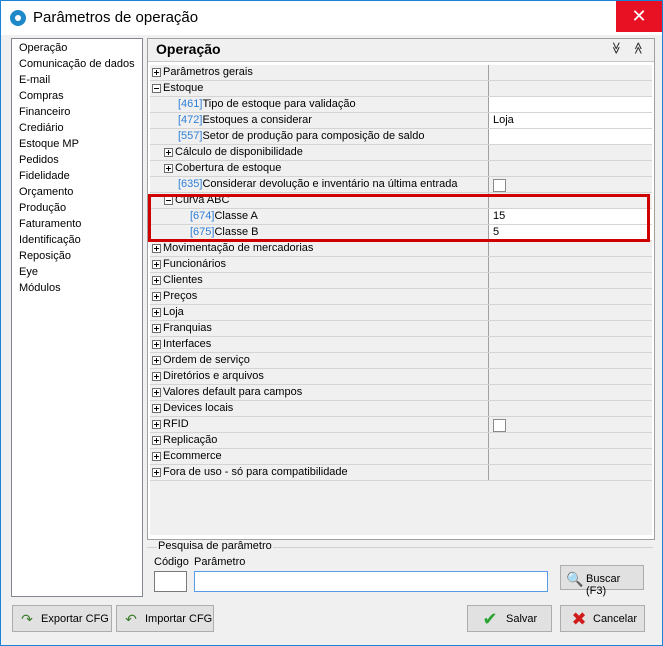  Describe the element at coordinates (639, 16) in the screenshot. I see `close-button: ✕` at that location.